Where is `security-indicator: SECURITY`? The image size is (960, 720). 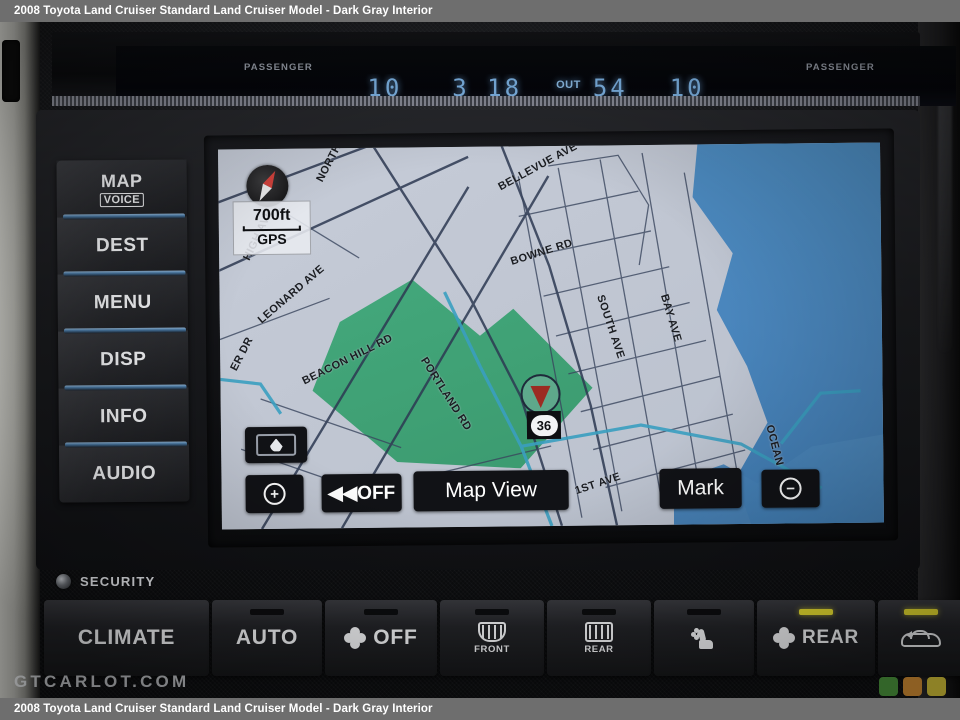 security-indicator: SECURITY is located at coordinates (105, 581).